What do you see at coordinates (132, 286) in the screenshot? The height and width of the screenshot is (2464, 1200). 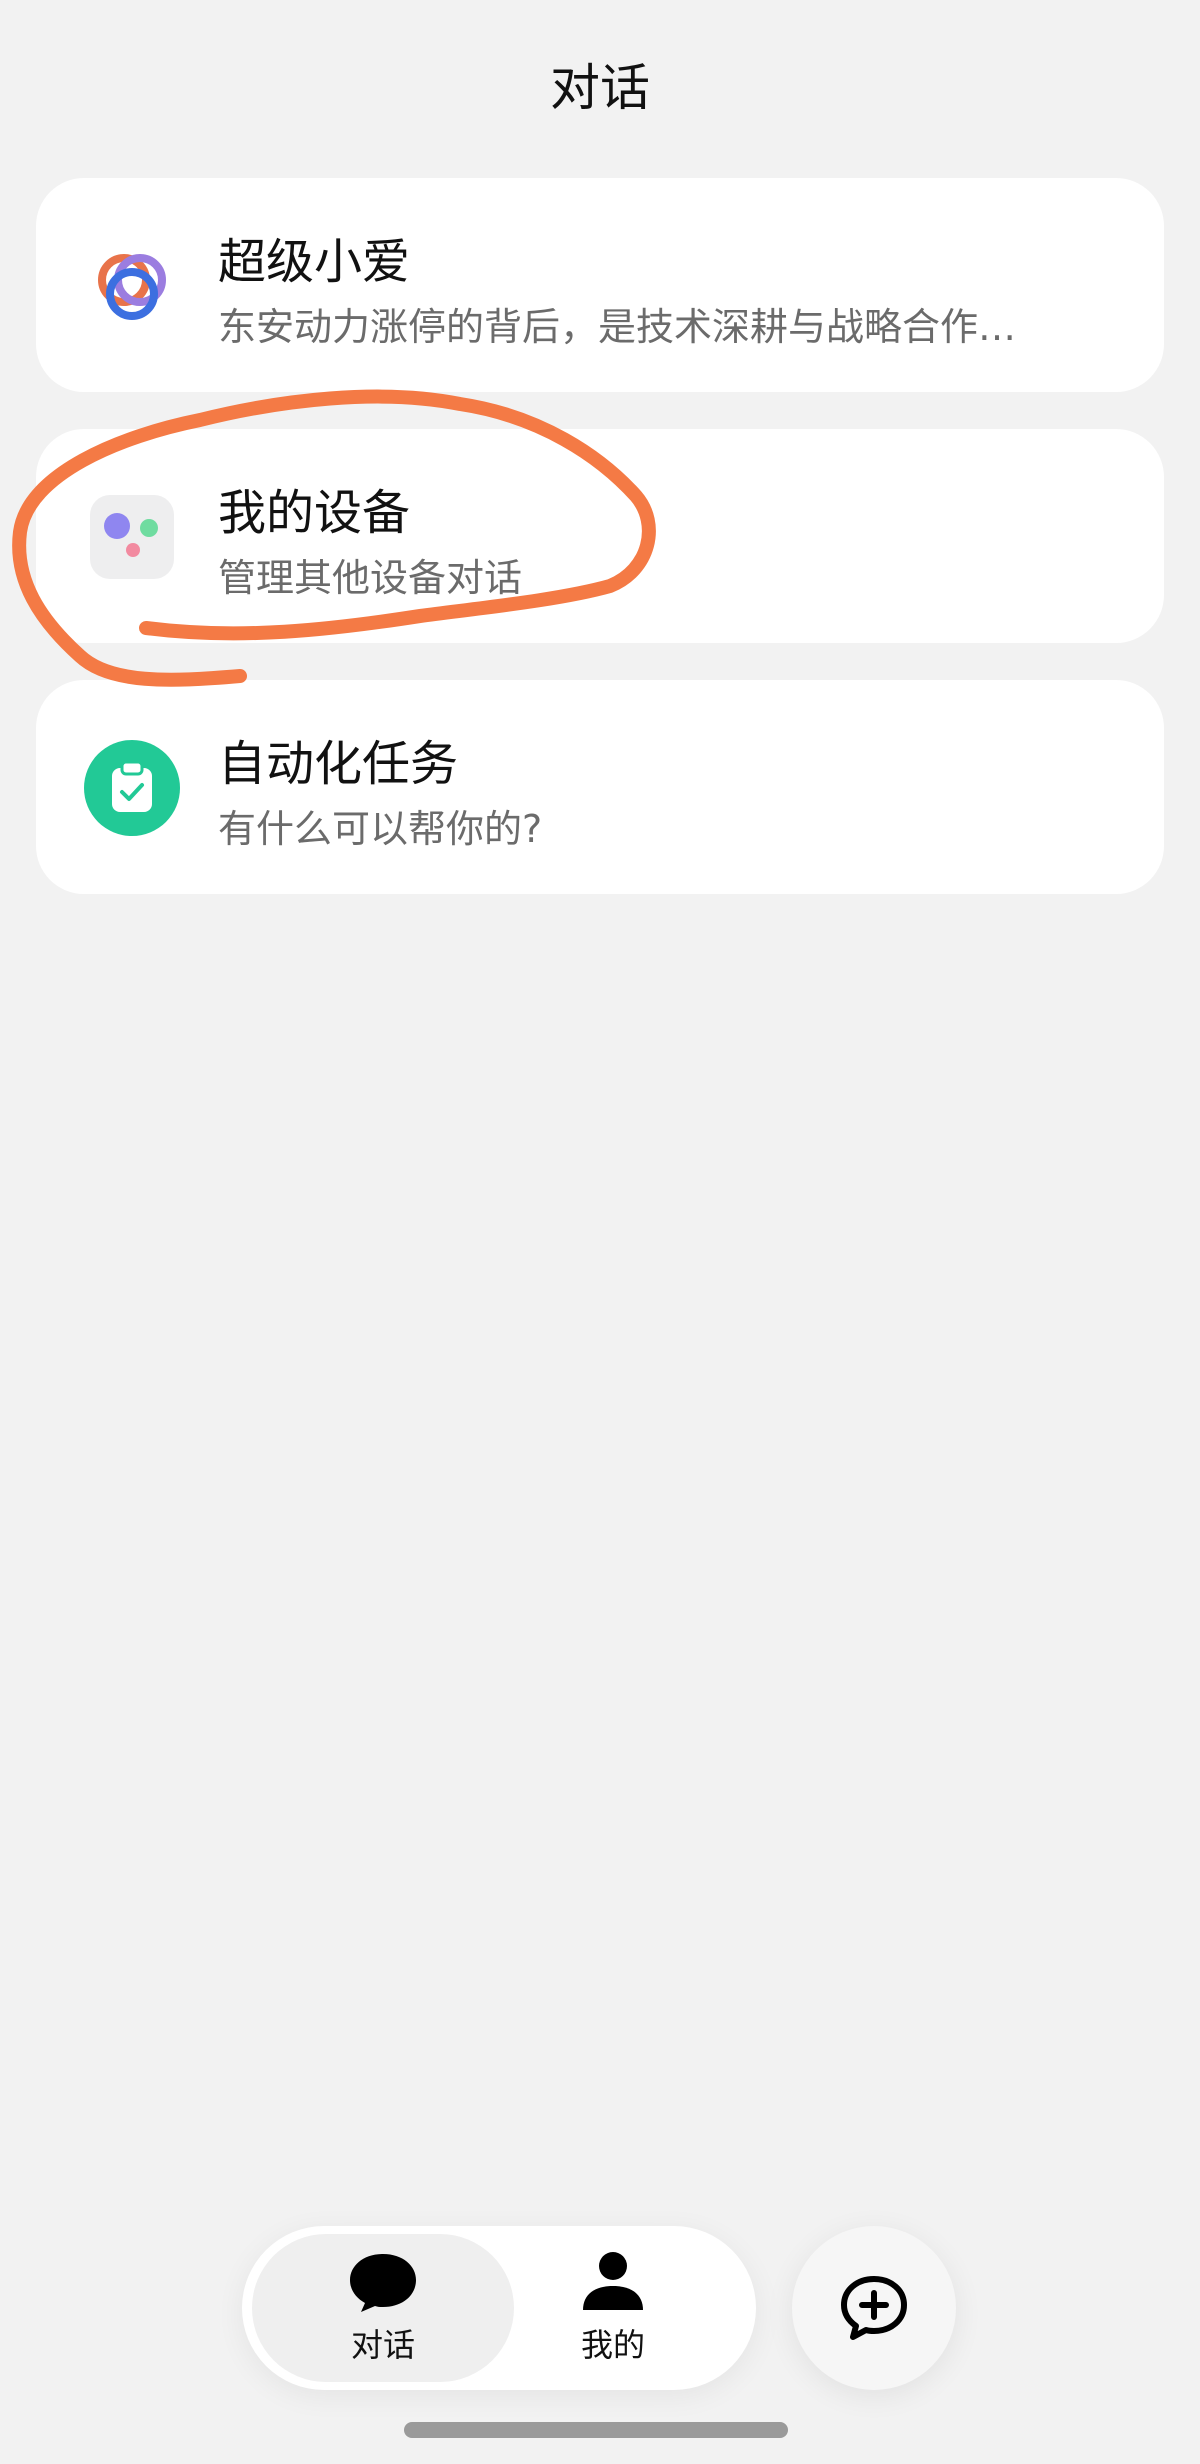 I see `xiaoai-logo-icon` at bounding box center [132, 286].